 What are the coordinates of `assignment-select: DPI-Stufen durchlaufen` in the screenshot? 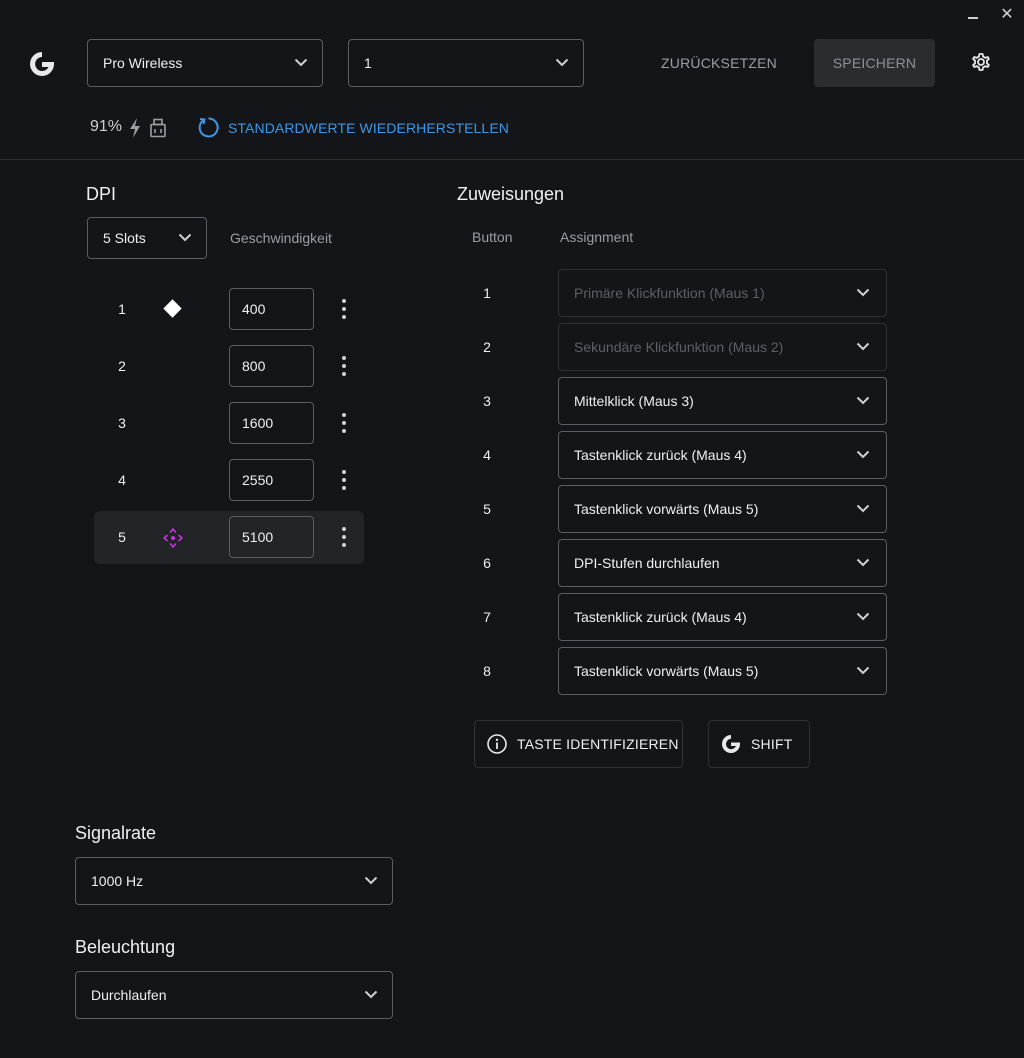 It's located at (722, 563).